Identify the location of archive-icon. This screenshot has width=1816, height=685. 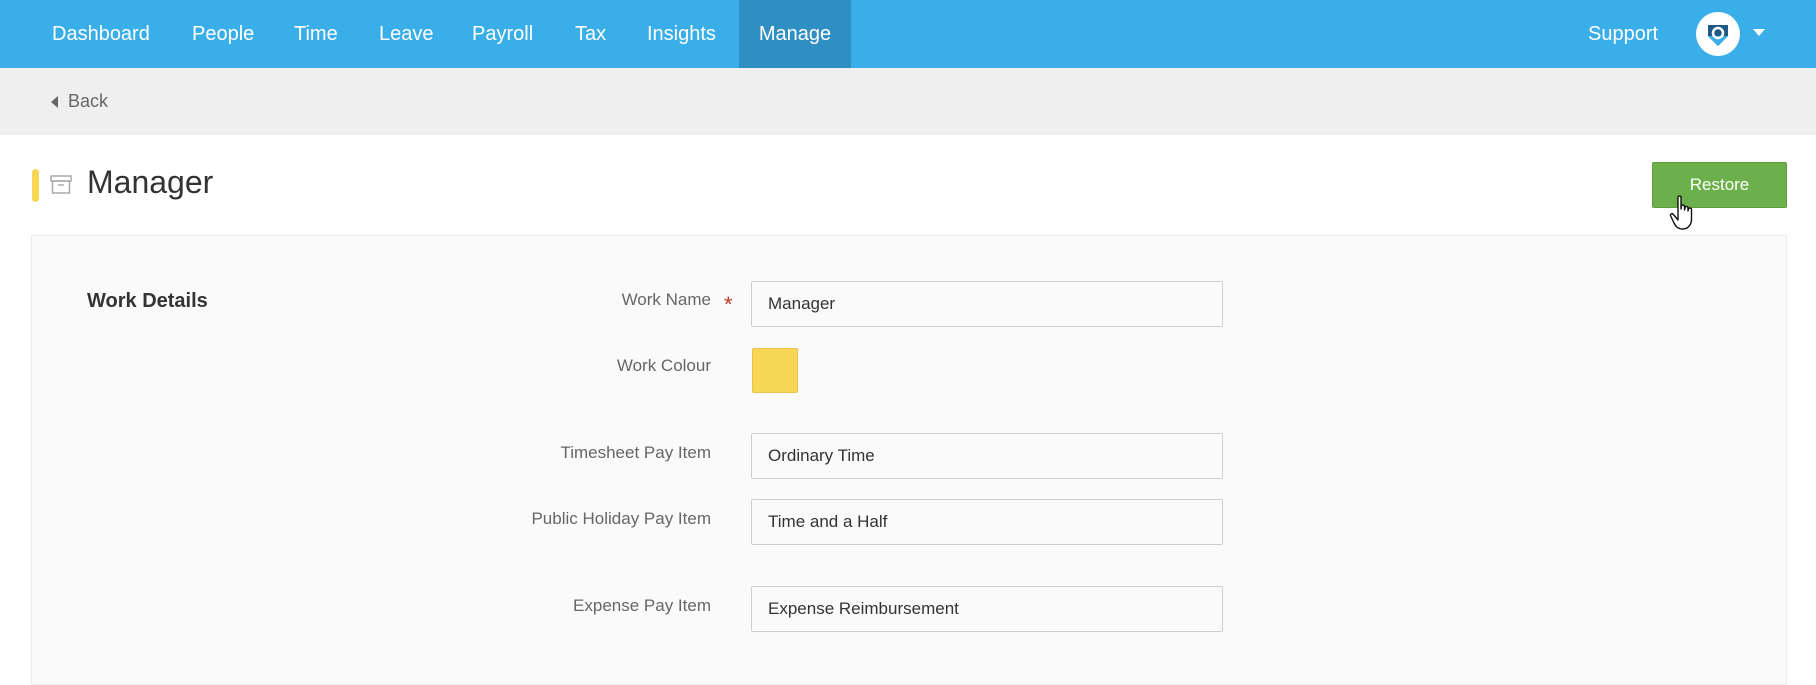
(61, 184).